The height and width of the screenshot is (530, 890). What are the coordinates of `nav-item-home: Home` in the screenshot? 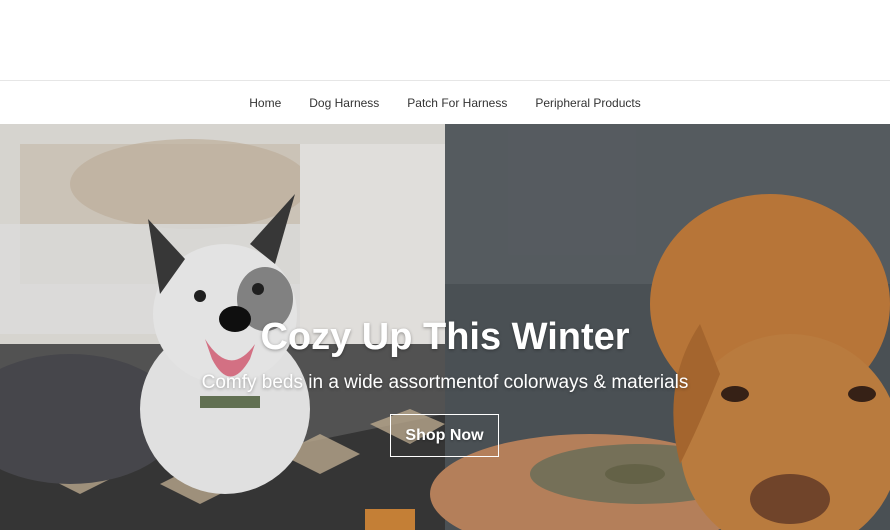 It's located at (265, 103).